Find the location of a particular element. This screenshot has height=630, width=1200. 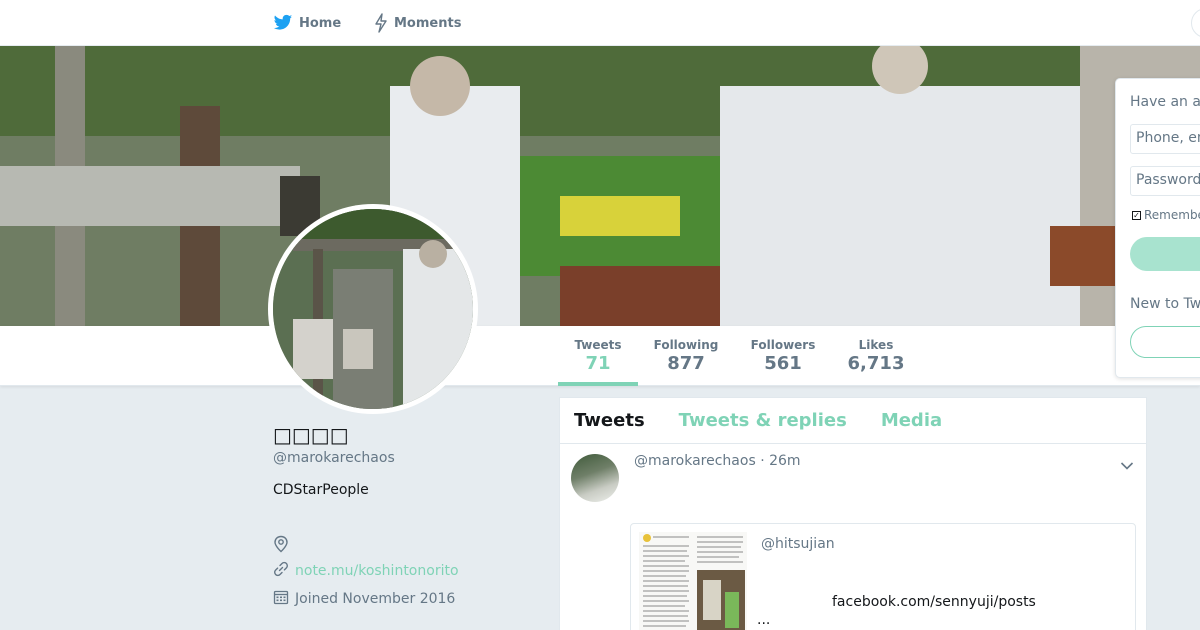

profile-joined: Joined November 2016 is located at coordinates (364, 599).